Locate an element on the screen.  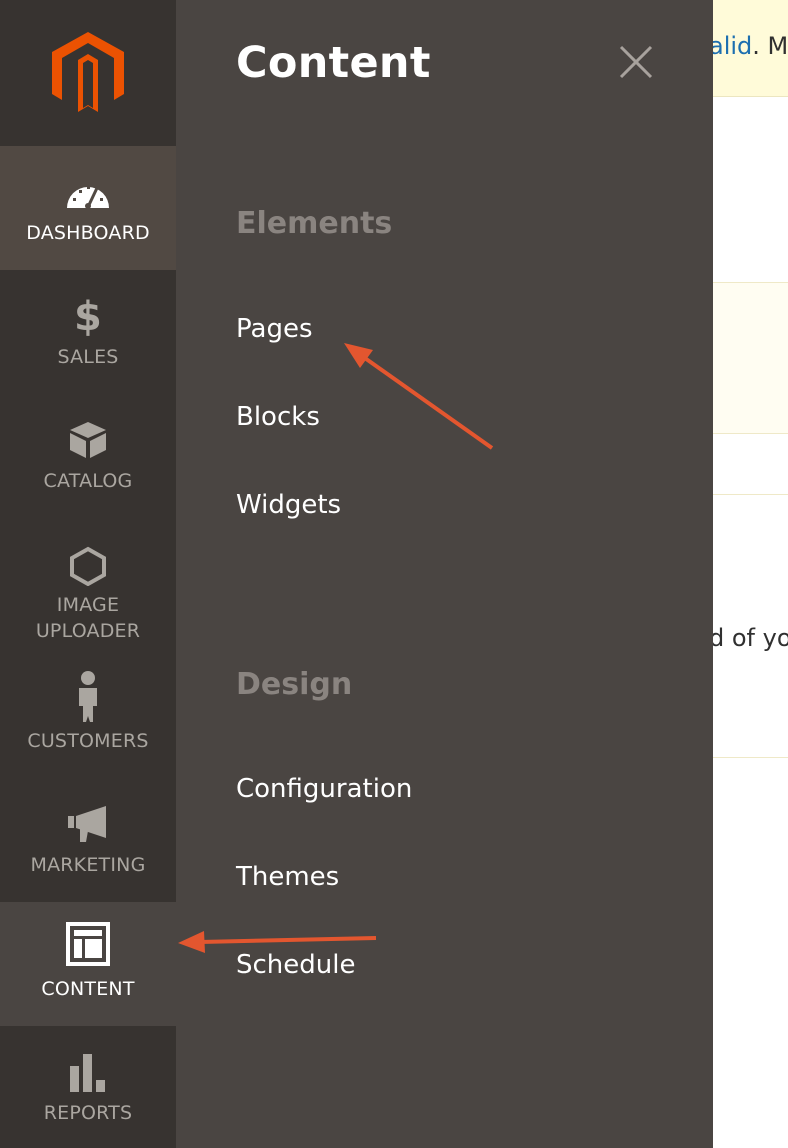
main-content-area: alid. M d of yo is located at coordinates (748, 574).